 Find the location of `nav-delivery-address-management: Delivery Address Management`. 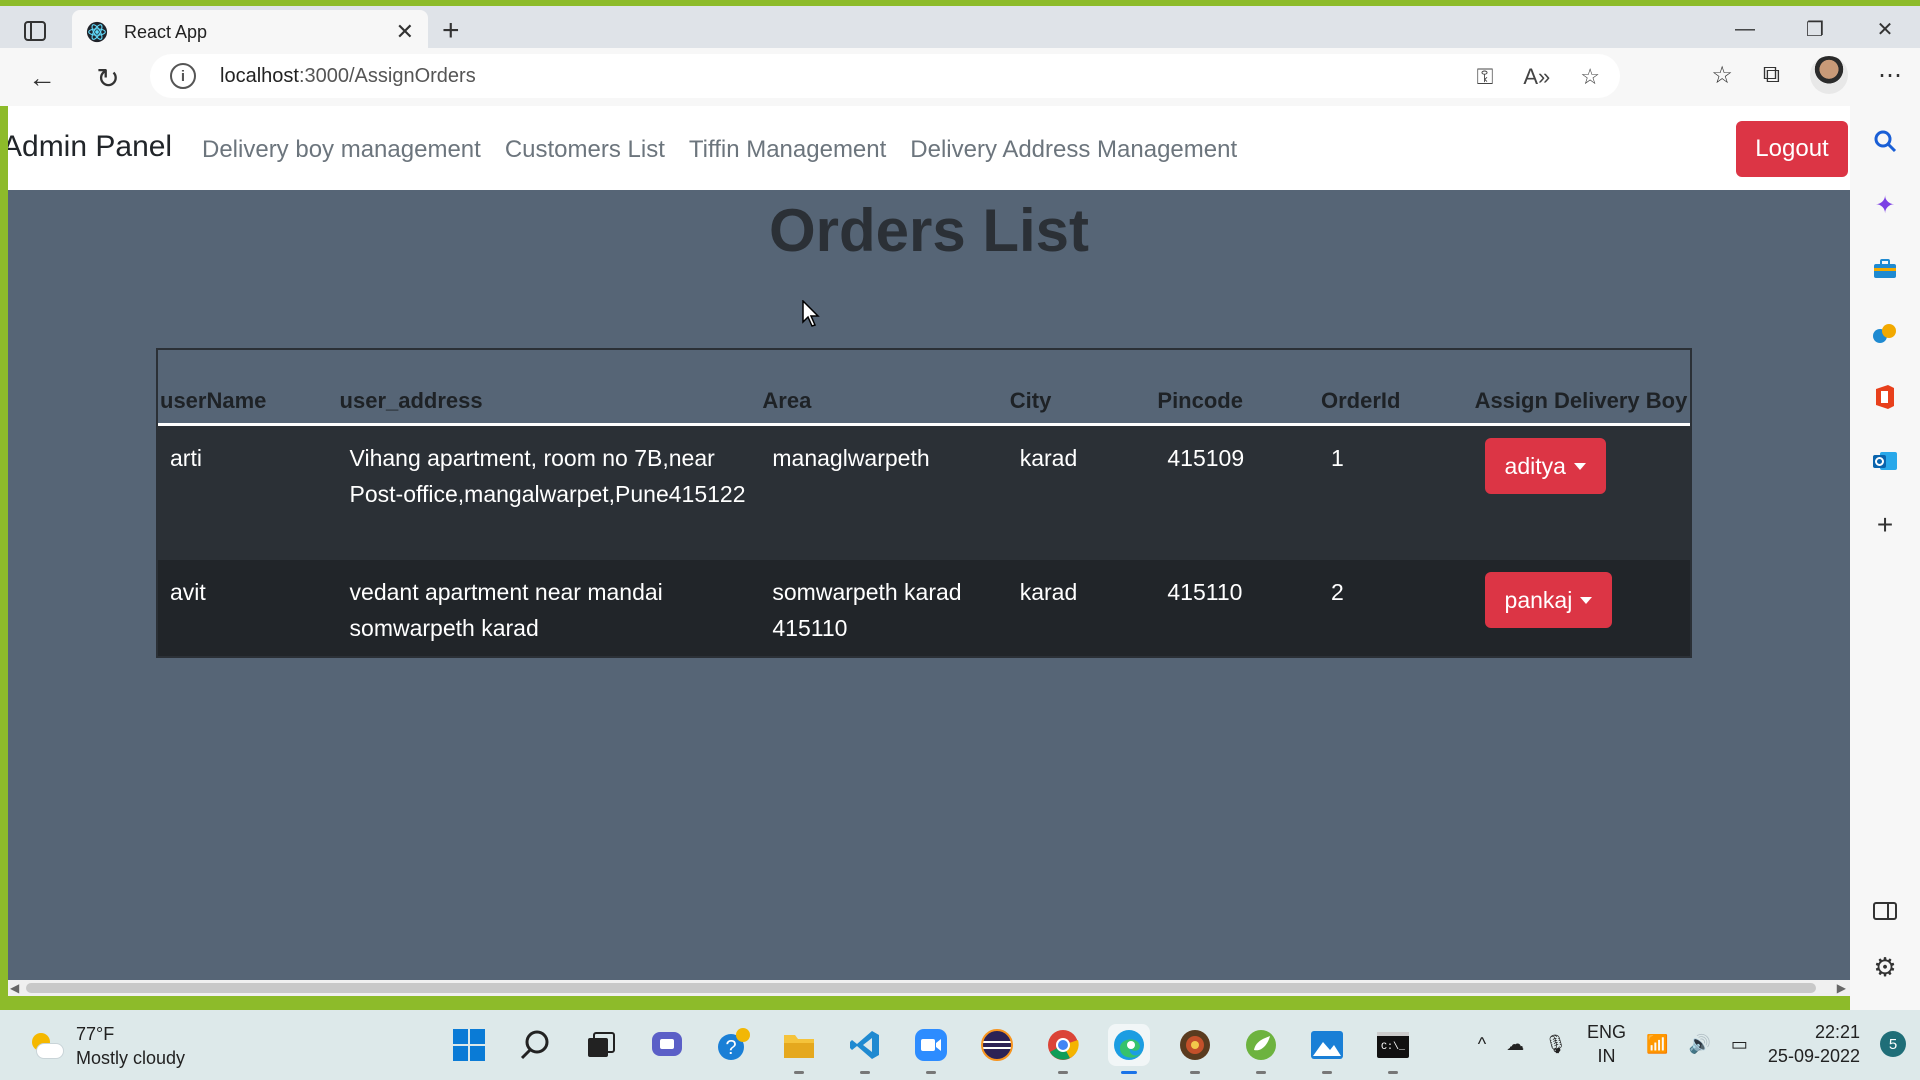

nav-delivery-address-management: Delivery Address Management is located at coordinates (1073, 150).